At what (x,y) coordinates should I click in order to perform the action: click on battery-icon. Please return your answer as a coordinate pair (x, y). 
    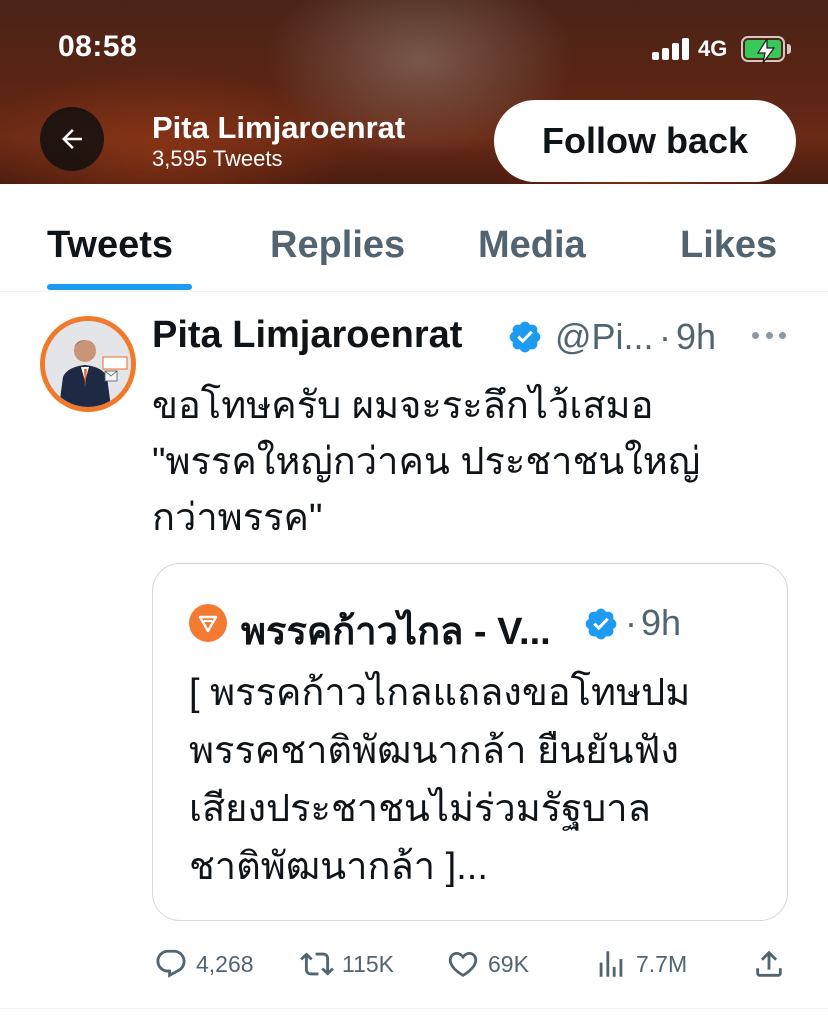
    Looking at the image, I should click on (763, 49).